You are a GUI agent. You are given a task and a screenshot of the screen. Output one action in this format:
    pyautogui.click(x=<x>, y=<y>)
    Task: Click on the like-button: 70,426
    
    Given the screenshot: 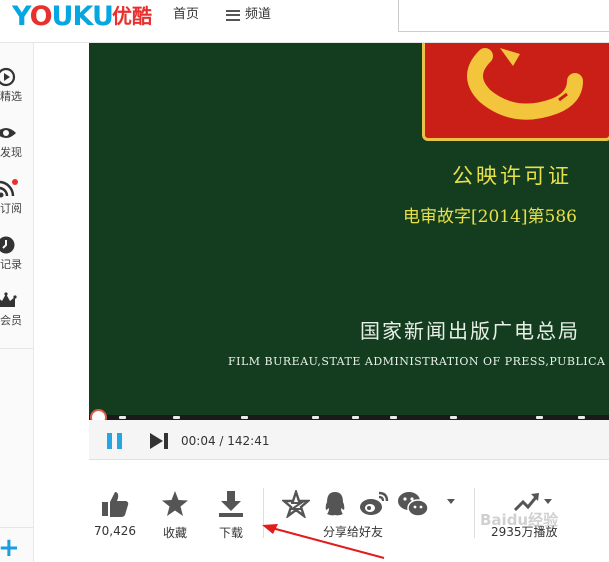 What is the action you would take?
    pyautogui.click(x=115, y=516)
    